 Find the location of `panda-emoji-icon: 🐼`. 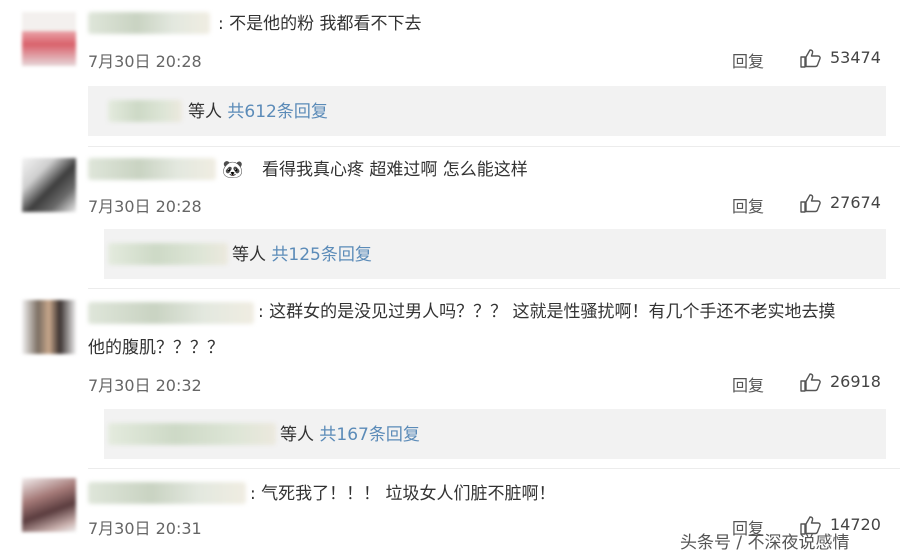

panda-emoji-icon: 🐼 is located at coordinates (233, 170).